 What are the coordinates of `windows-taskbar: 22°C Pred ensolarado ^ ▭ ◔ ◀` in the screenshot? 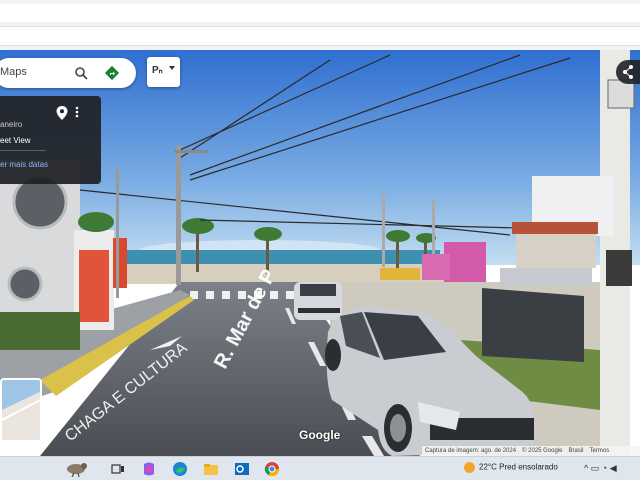 It's located at (320, 468).